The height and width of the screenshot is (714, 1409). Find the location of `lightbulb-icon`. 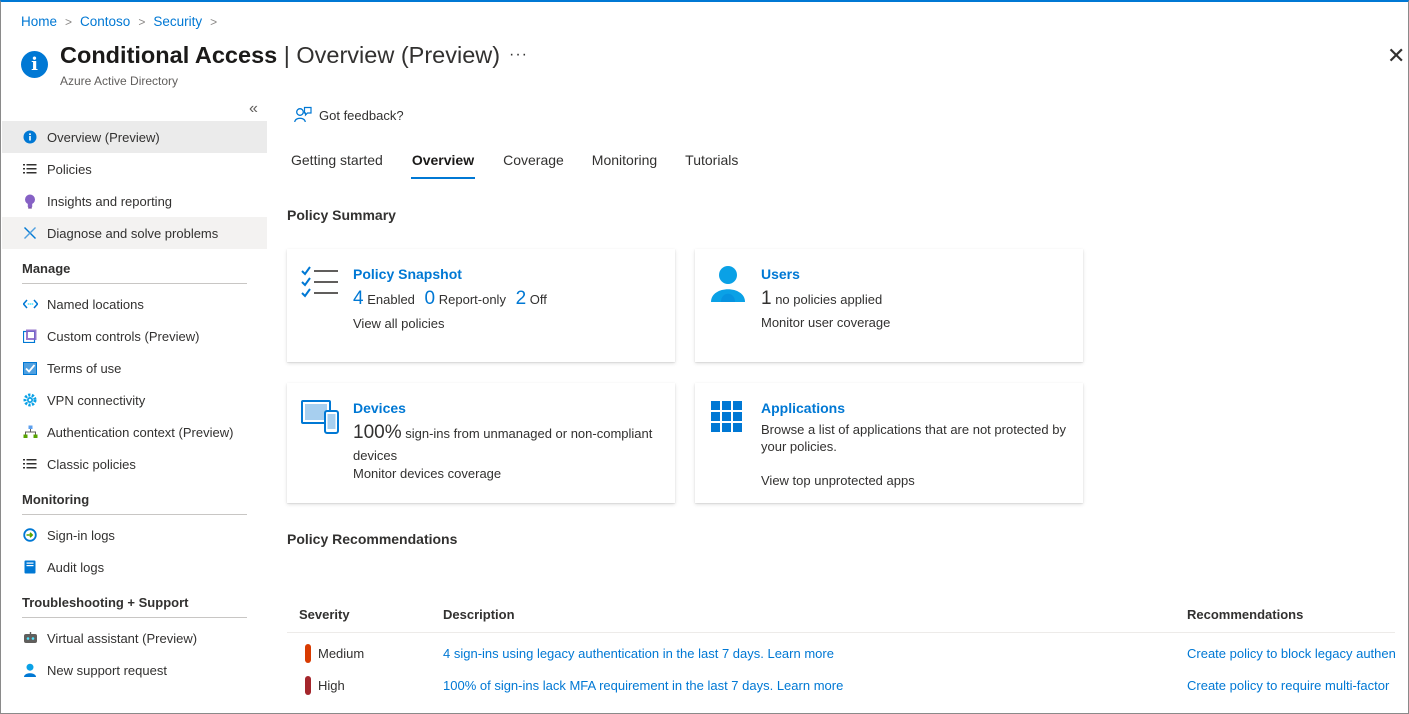

lightbulb-icon is located at coordinates (30, 201).